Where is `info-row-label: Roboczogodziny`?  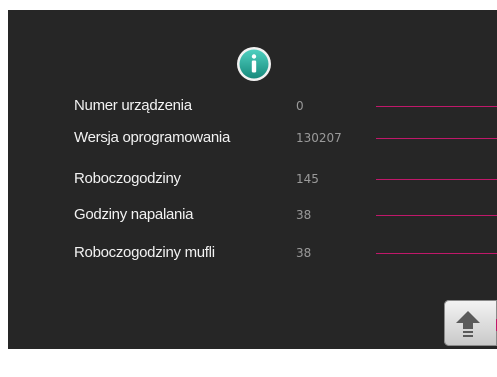
info-row-label: Roboczogodziny is located at coordinates (127, 178).